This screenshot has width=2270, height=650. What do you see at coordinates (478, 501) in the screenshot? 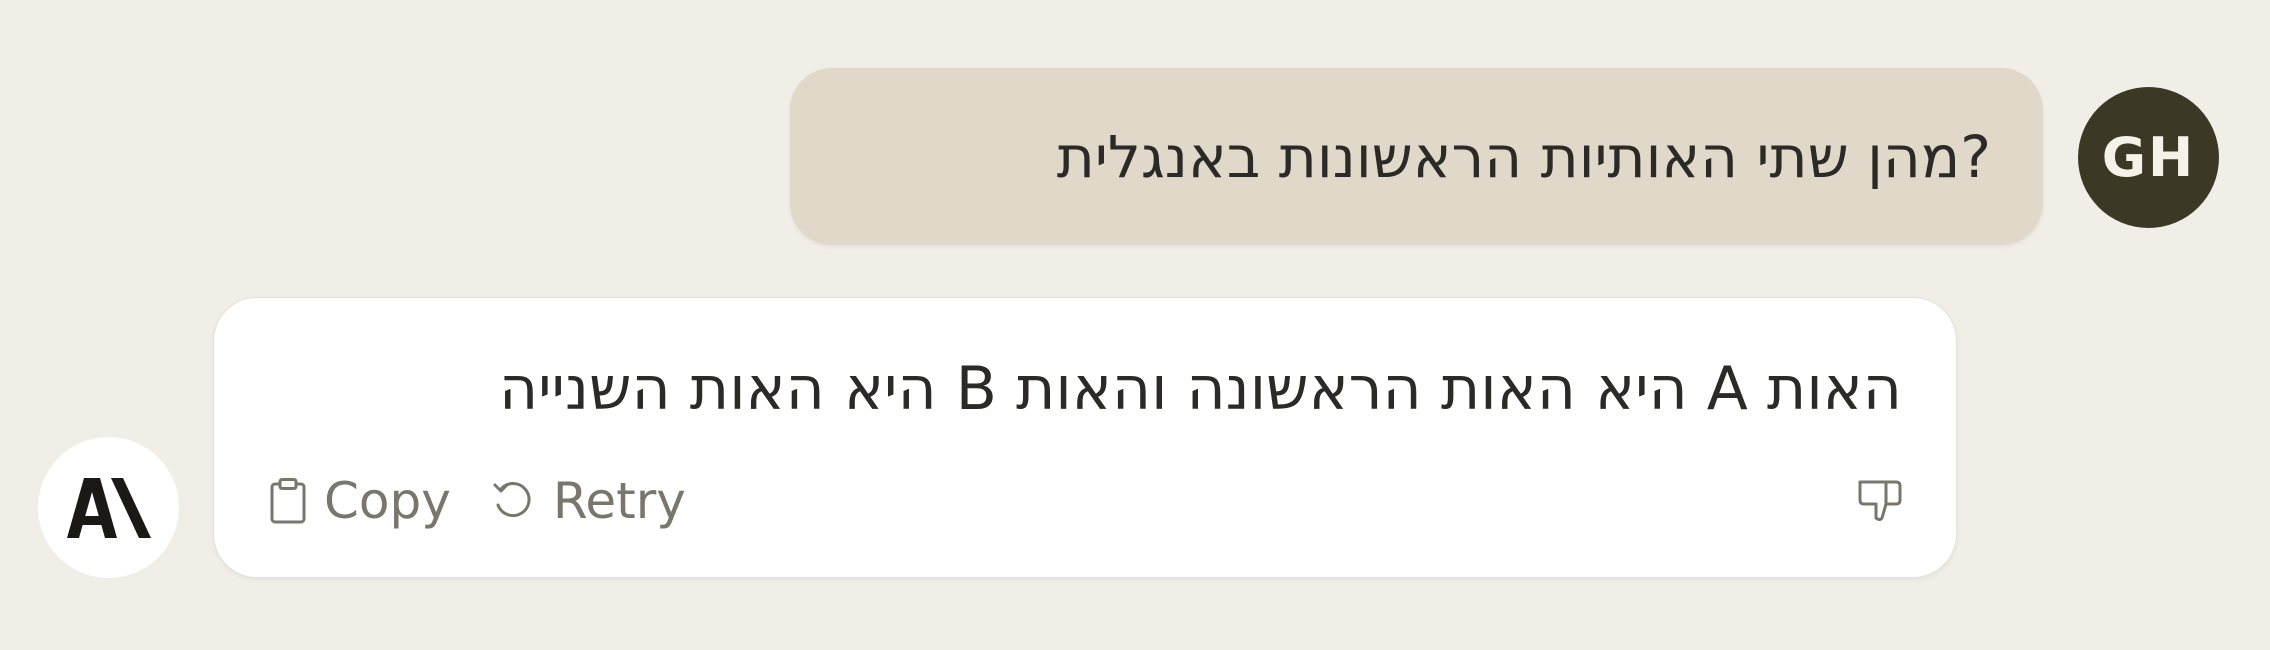
I see `message-actions: Copy Retry` at bounding box center [478, 501].